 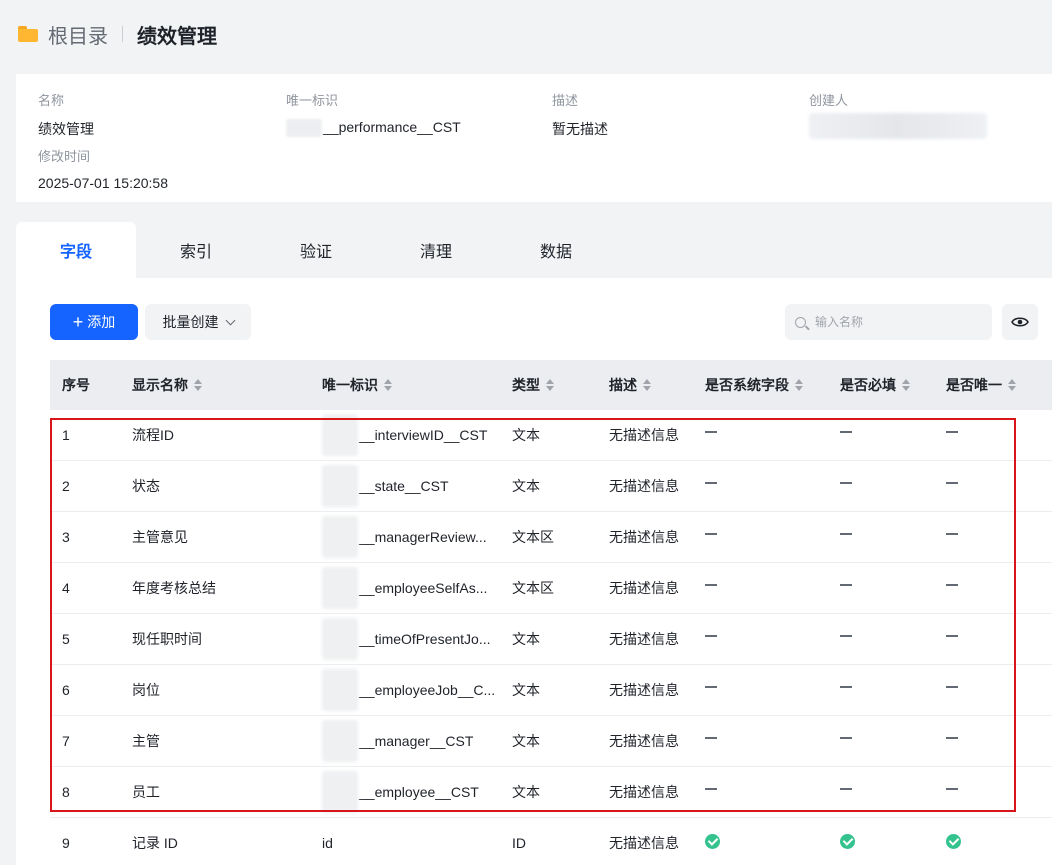 I want to click on info-modified-value: 2025-07-01 15:20:58, so click(x=103, y=183).